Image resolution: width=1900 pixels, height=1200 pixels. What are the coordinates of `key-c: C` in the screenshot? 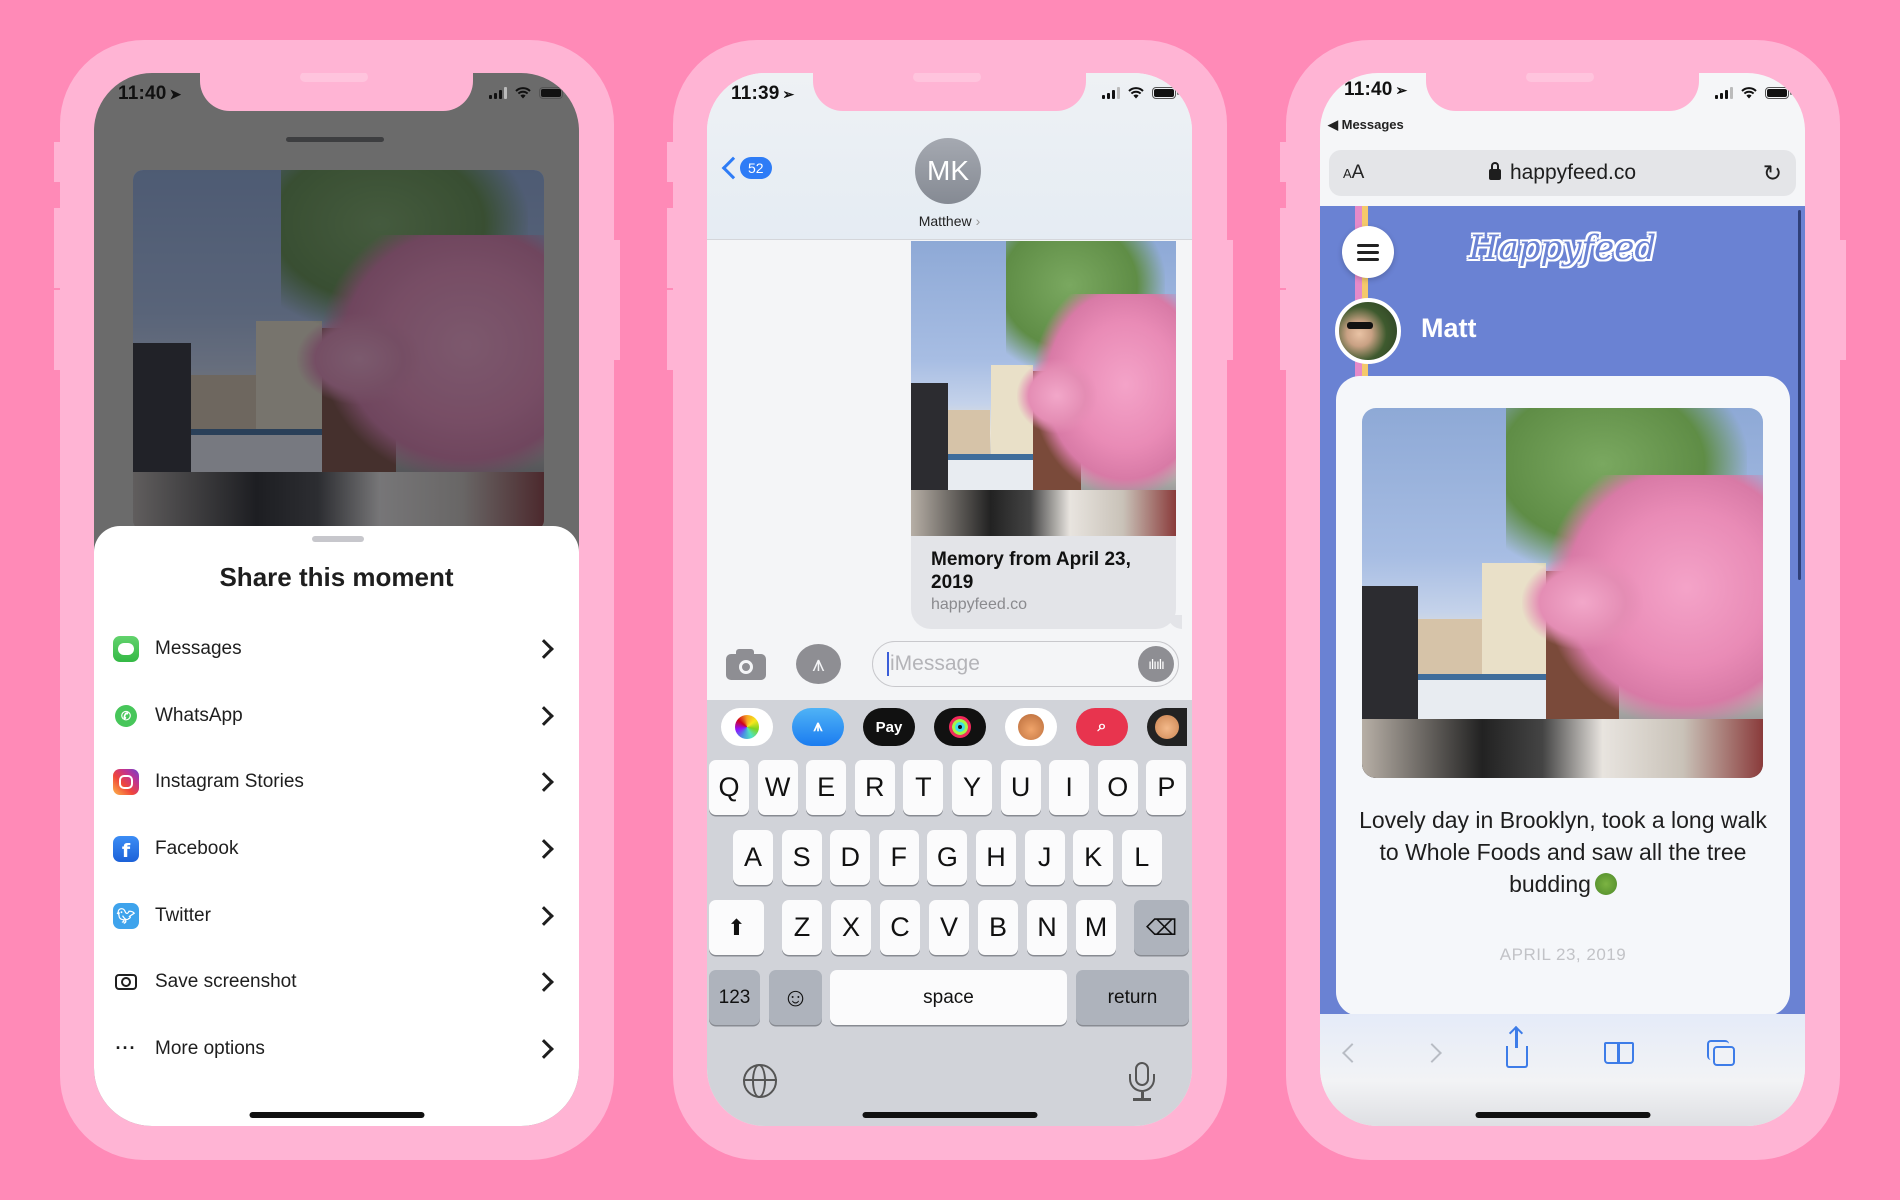 It's located at (900, 927).